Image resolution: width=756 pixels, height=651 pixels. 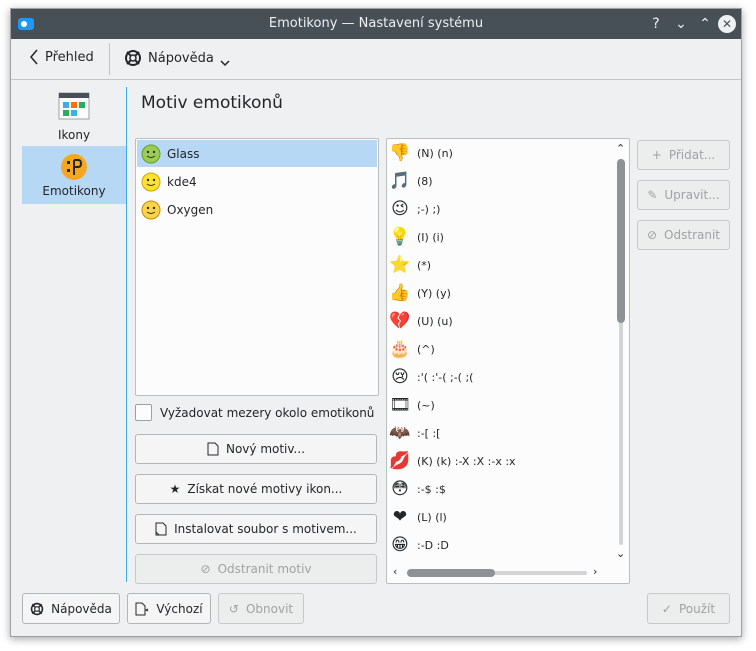 I want to click on emoticon-icon: 👍, so click(x=400, y=293).